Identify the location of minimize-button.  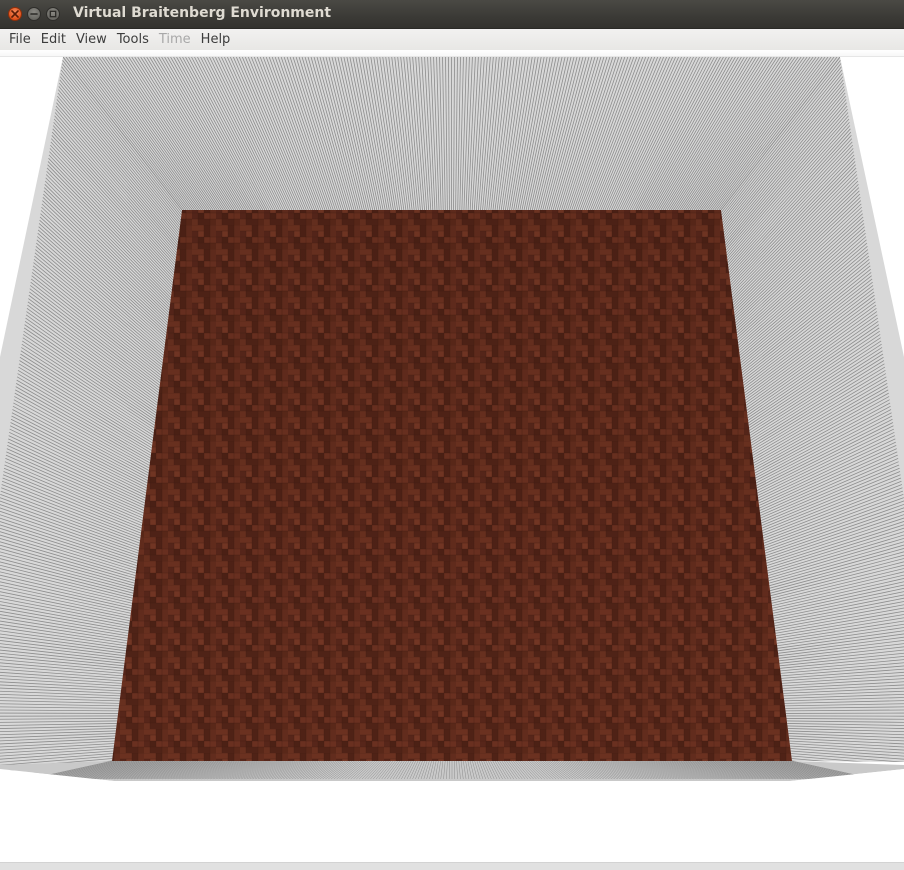
(34, 14).